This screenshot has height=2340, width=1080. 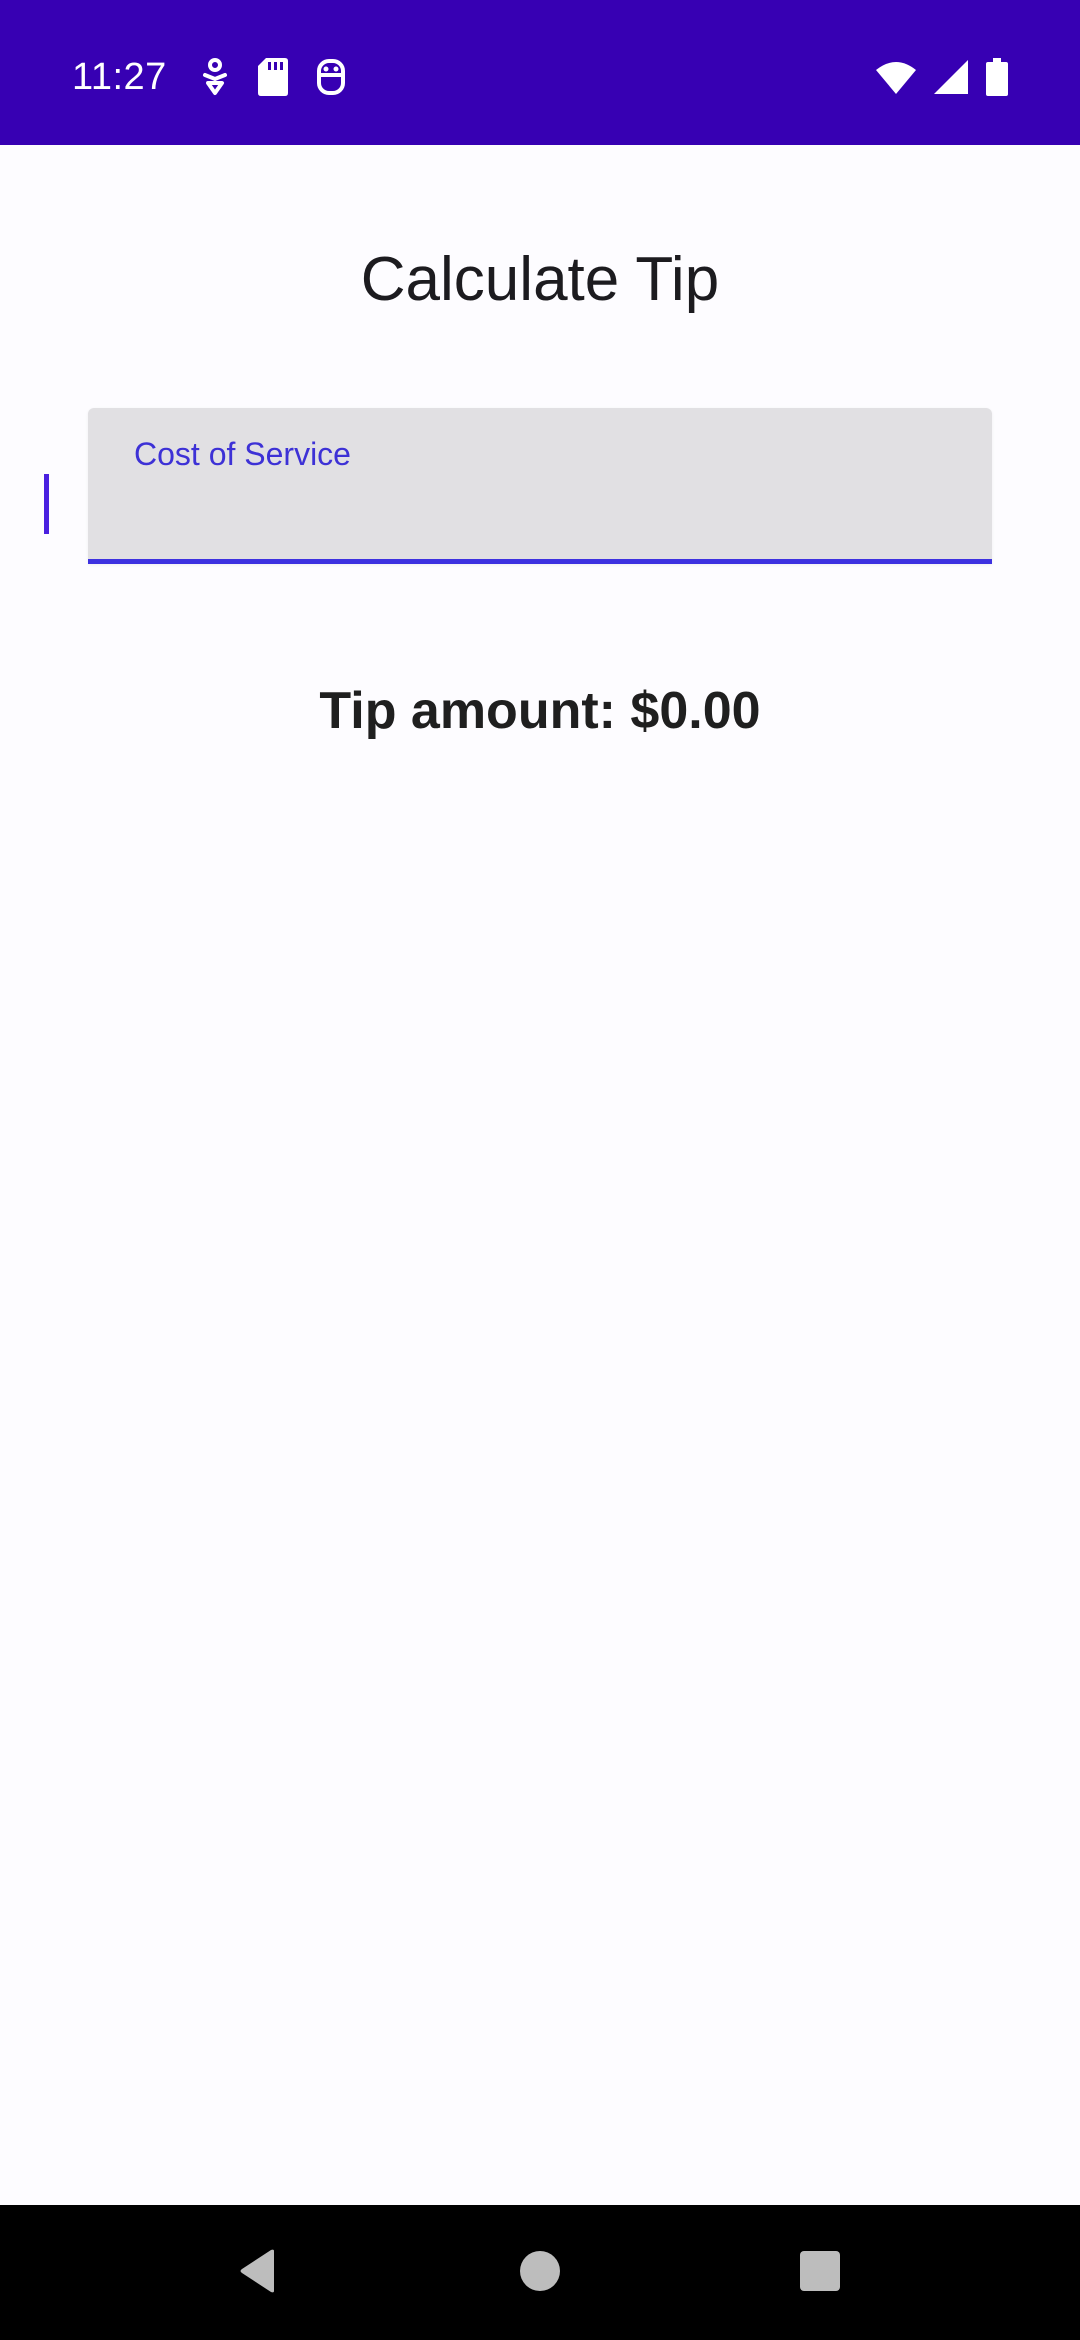 I want to click on nav-recents-button, so click(x=820, y=2273).